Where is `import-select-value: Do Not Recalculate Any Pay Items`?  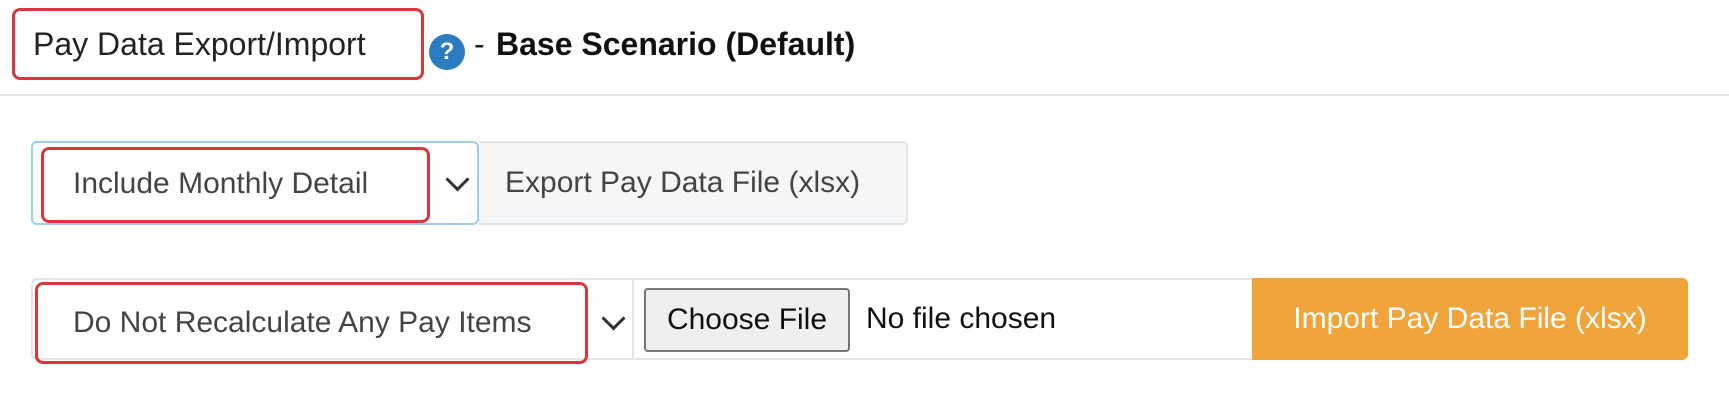
import-select-value: Do Not Recalculate Any Pay Items is located at coordinates (302, 322).